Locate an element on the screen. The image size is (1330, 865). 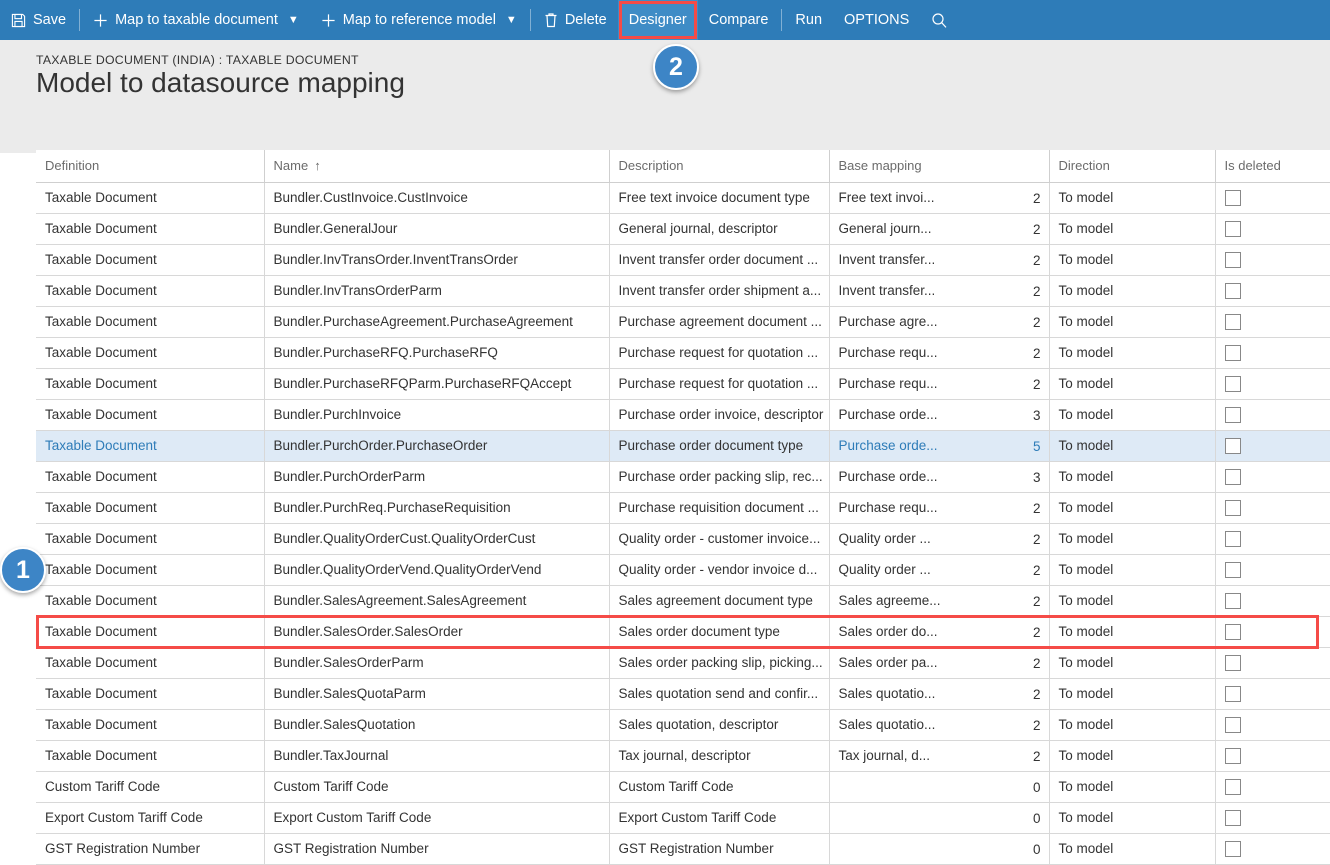
column-header-definition: Definition is located at coordinates (150, 166).